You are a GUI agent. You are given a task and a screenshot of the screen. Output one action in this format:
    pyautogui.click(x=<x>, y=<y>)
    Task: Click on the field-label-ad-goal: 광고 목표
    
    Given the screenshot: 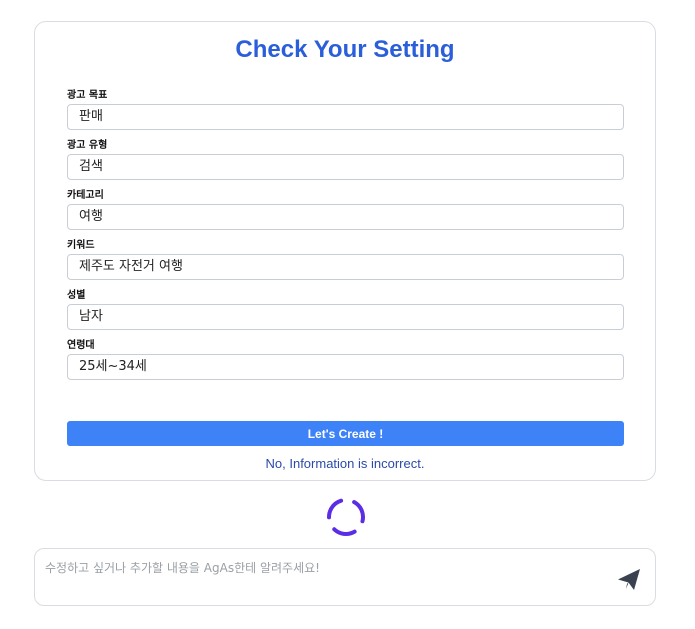 What is the action you would take?
    pyautogui.click(x=87, y=95)
    